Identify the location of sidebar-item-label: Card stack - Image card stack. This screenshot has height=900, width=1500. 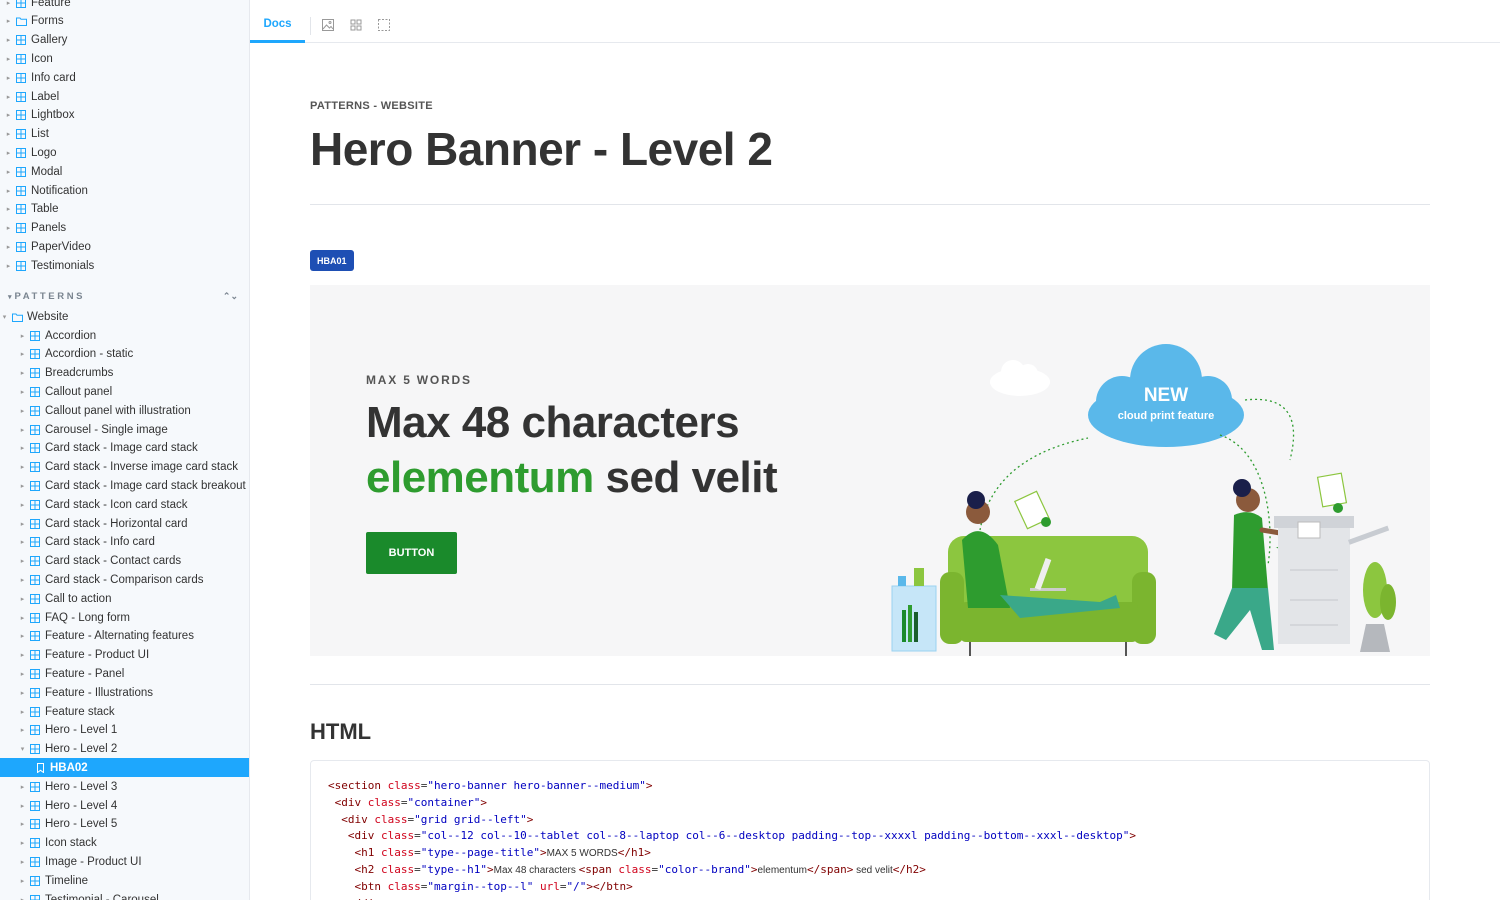
(121, 448).